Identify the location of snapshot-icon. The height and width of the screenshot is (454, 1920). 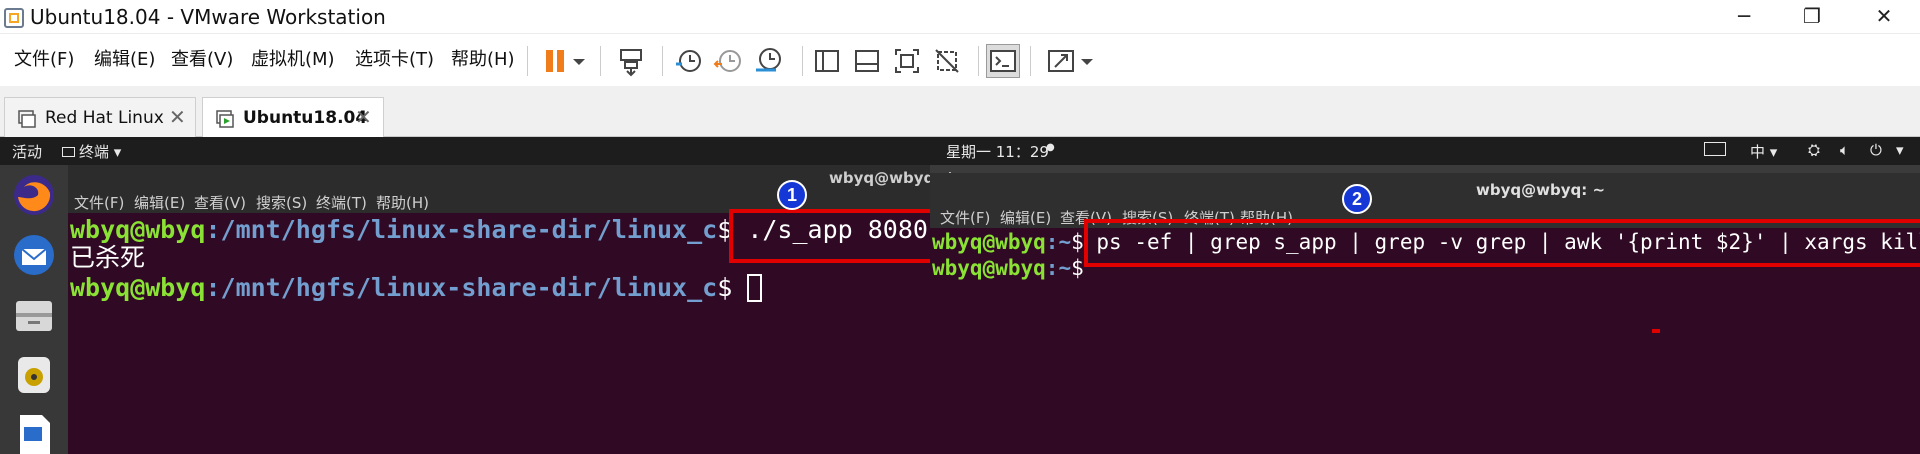
(689, 61).